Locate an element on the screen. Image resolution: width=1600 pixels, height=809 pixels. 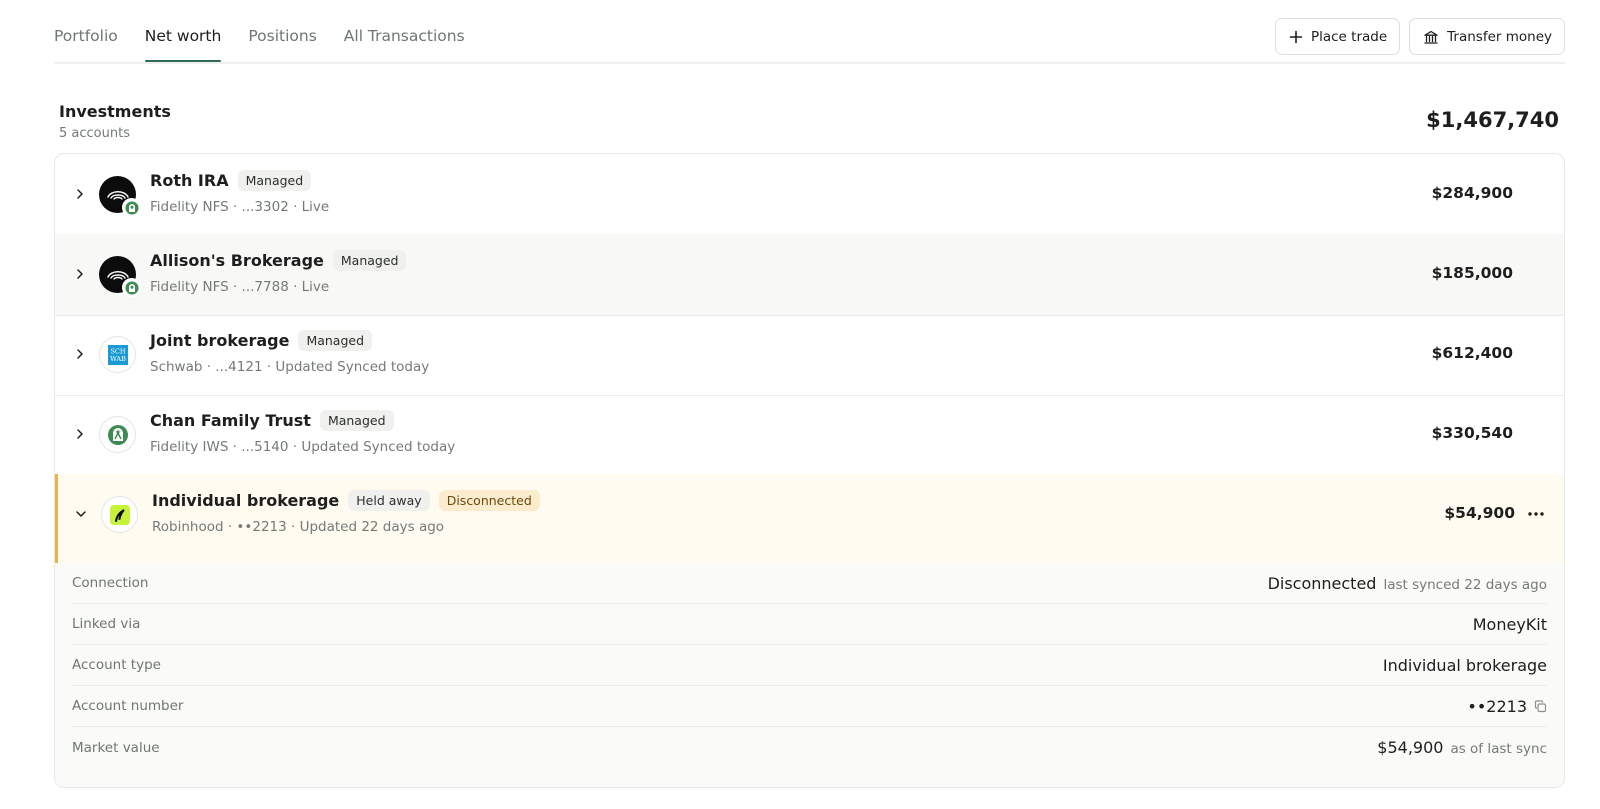
detail-row-account-type: Account type Individual brokerage is located at coordinates (809, 665).